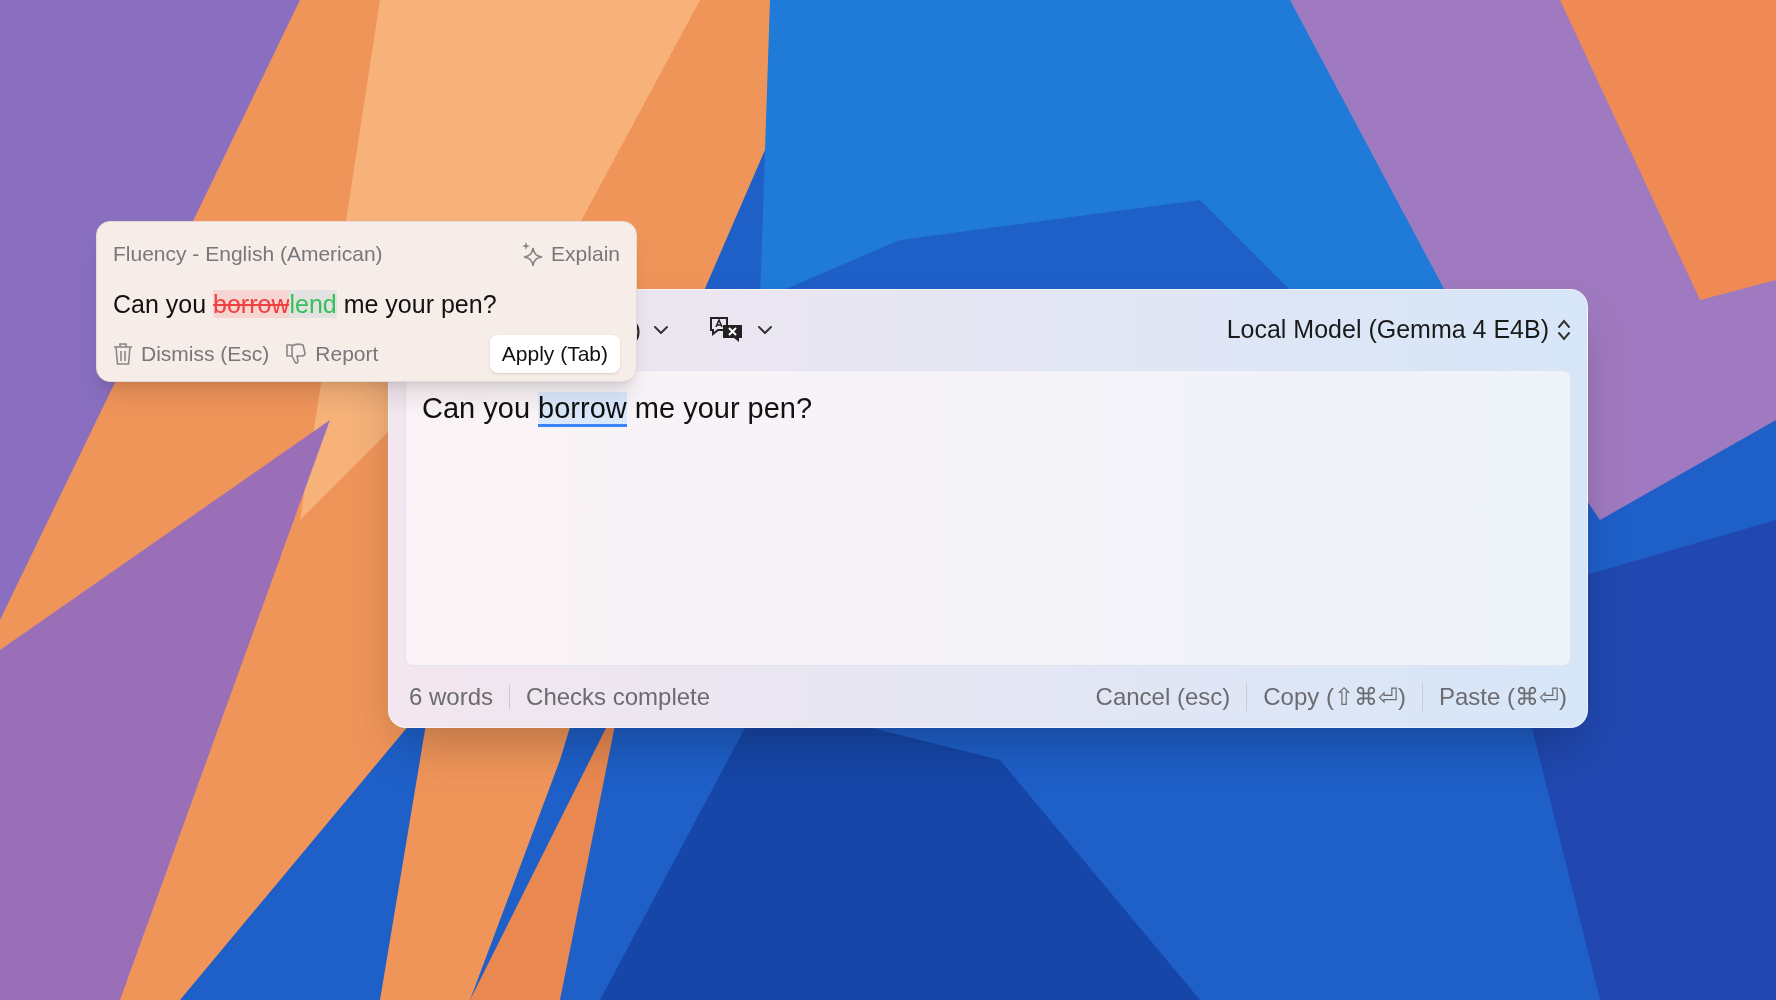 The image size is (1776, 1000). What do you see at coordinates (1163, 696) in the screenshot?
I see `action-button: Cancel (esc)` at bounding box center [1163, 696].